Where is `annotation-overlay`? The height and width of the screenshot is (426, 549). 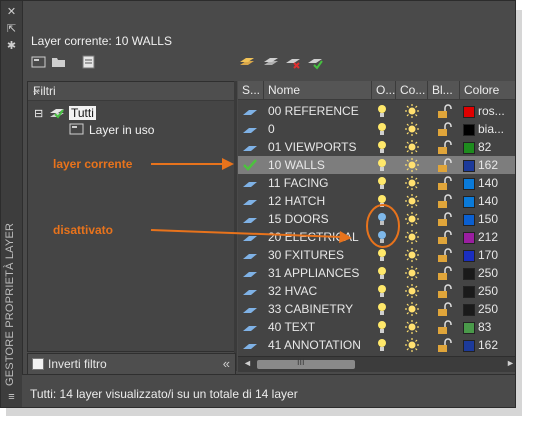 annotation-overlay is located at coordinates (275, 203).